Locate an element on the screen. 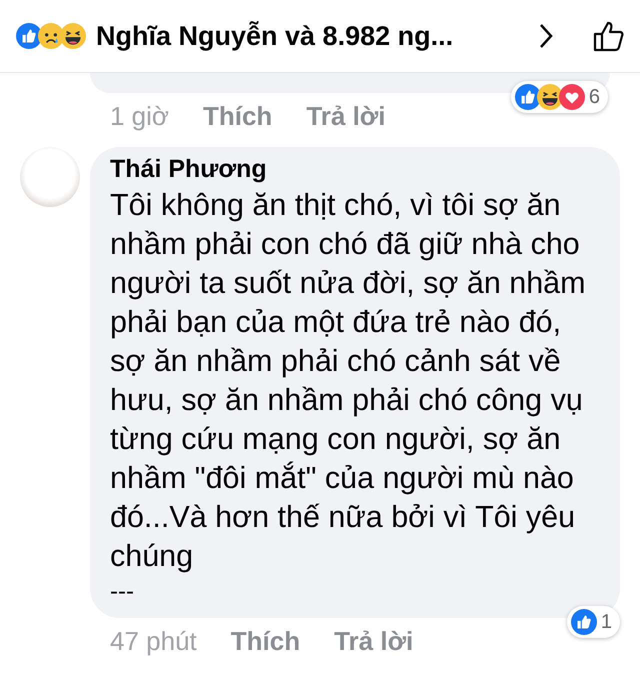 The image size is (640, 683). reaction-summary: 6 is located at coordinates (559, 97).